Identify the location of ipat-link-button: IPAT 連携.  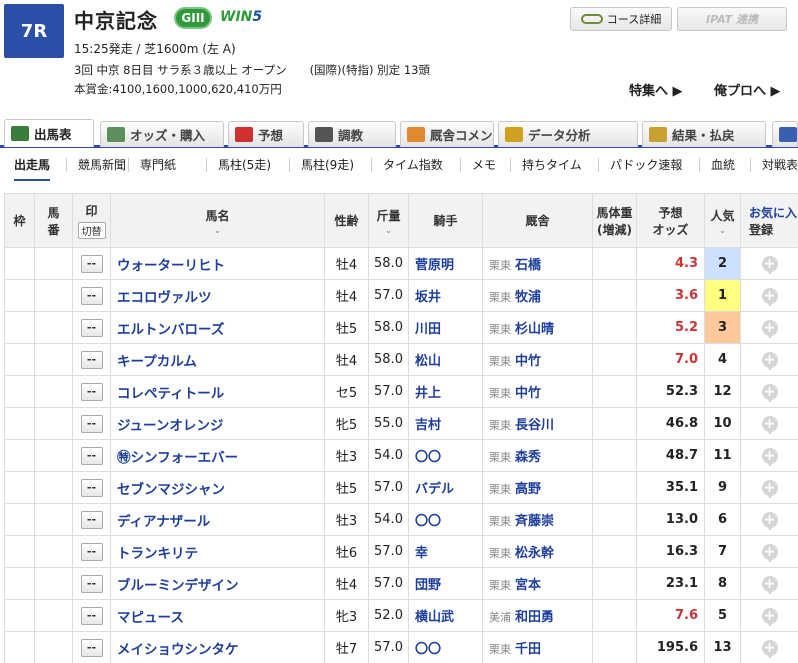
(732, 19).